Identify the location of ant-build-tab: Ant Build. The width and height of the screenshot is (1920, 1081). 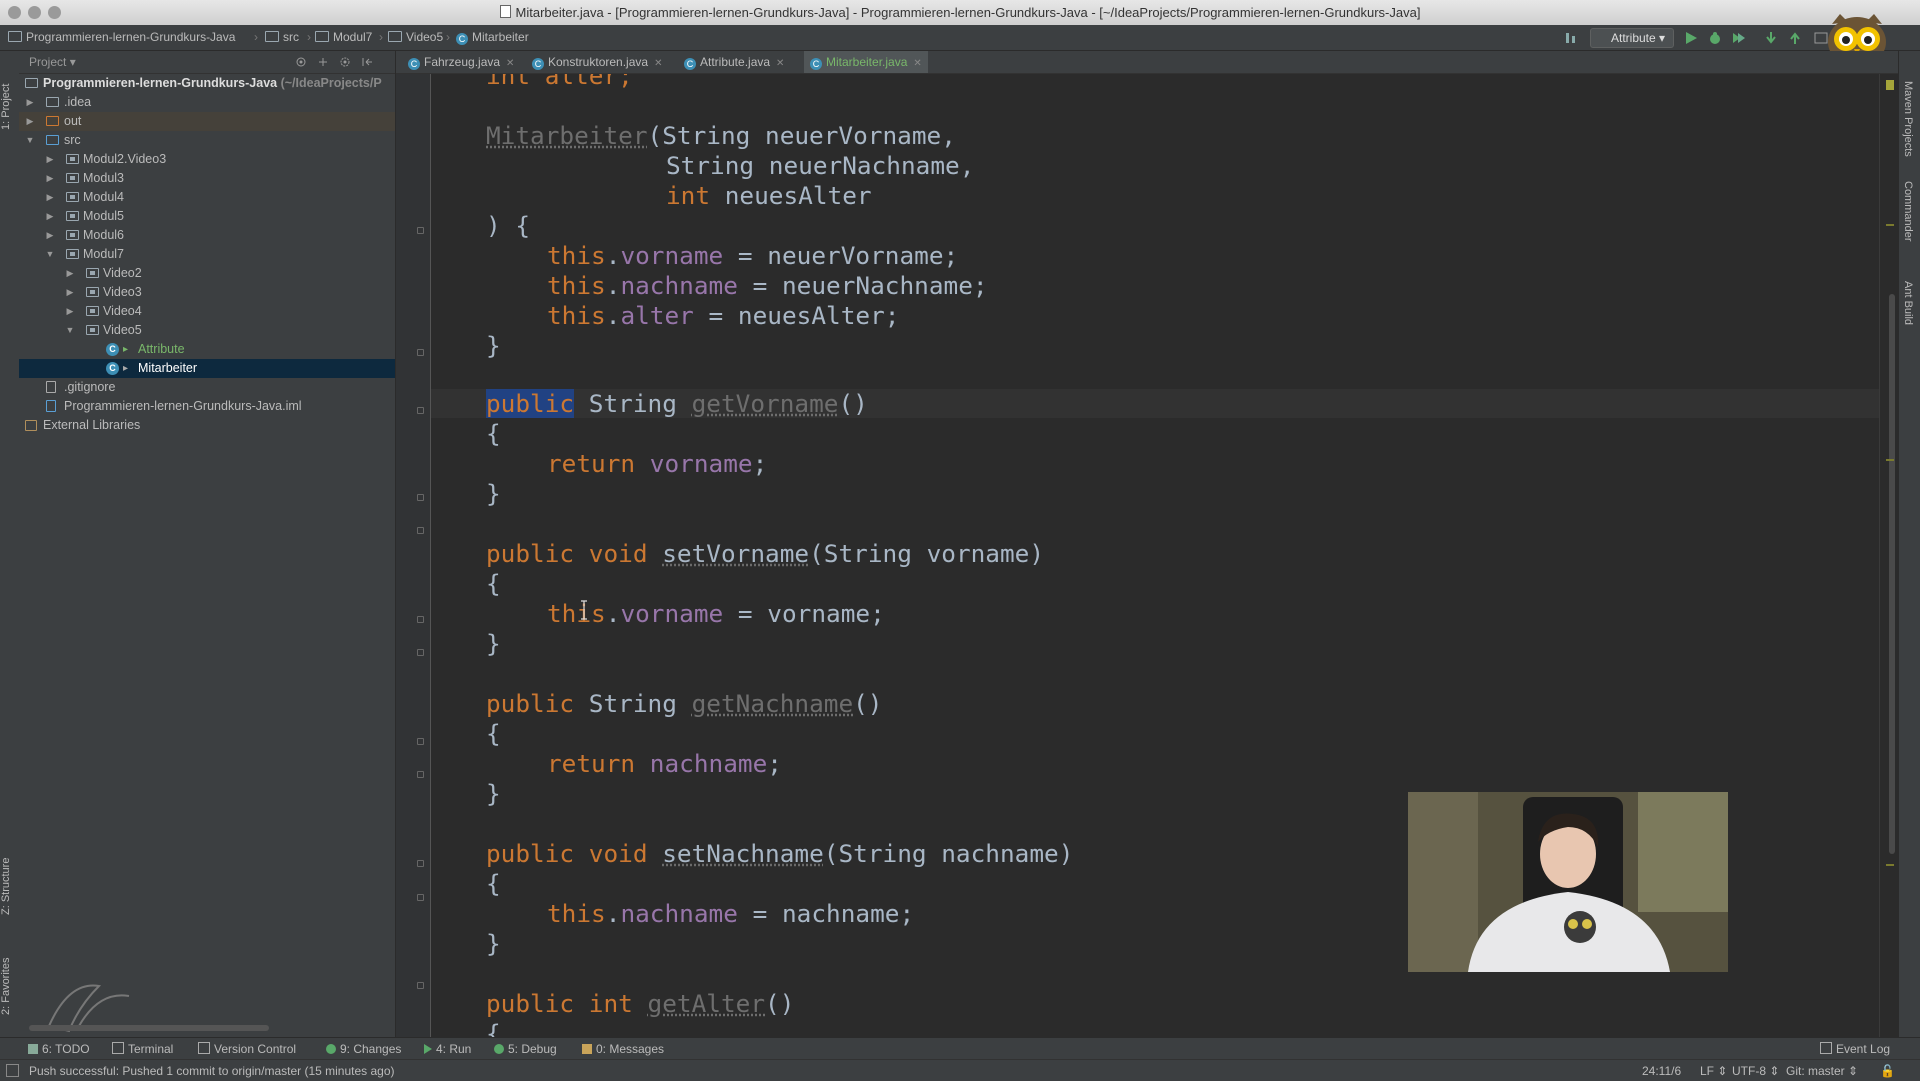
(1908, 303).